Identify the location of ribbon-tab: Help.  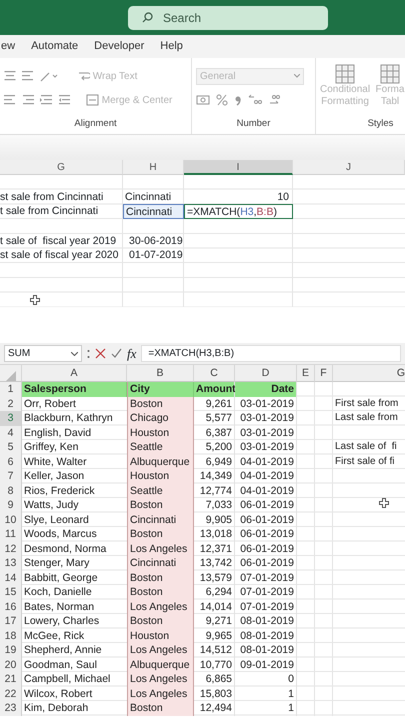
(171, 46).